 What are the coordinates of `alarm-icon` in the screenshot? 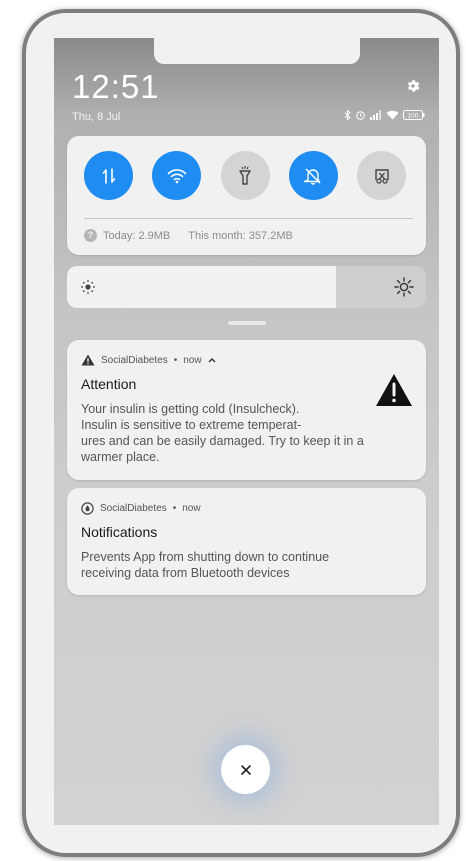 It's located at (360, 115).